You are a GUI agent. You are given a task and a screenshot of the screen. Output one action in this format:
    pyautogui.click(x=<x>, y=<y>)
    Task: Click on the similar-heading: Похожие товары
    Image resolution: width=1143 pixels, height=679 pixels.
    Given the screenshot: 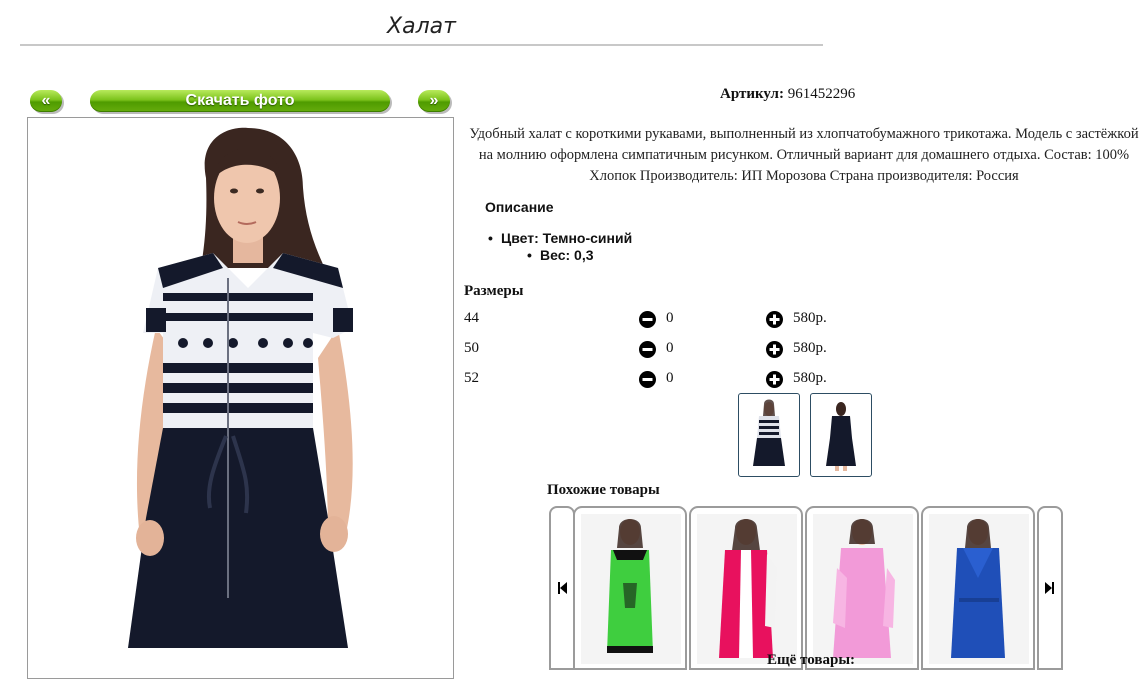 What is the action you would take?
    pyautogui.click(x=603, y=490)
    